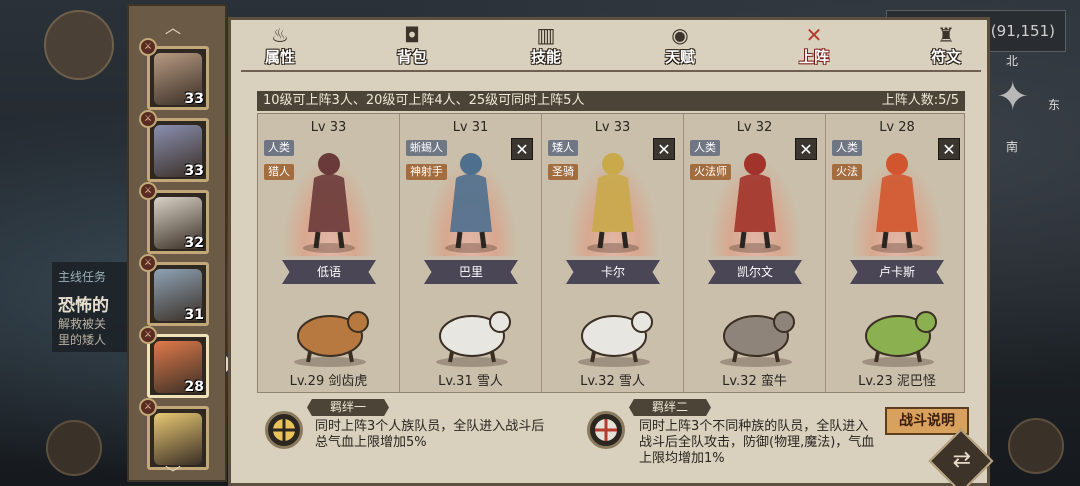 The height and width of the screenshot is (486, 1080). I want to click on left-action-button, so click(74, 448).